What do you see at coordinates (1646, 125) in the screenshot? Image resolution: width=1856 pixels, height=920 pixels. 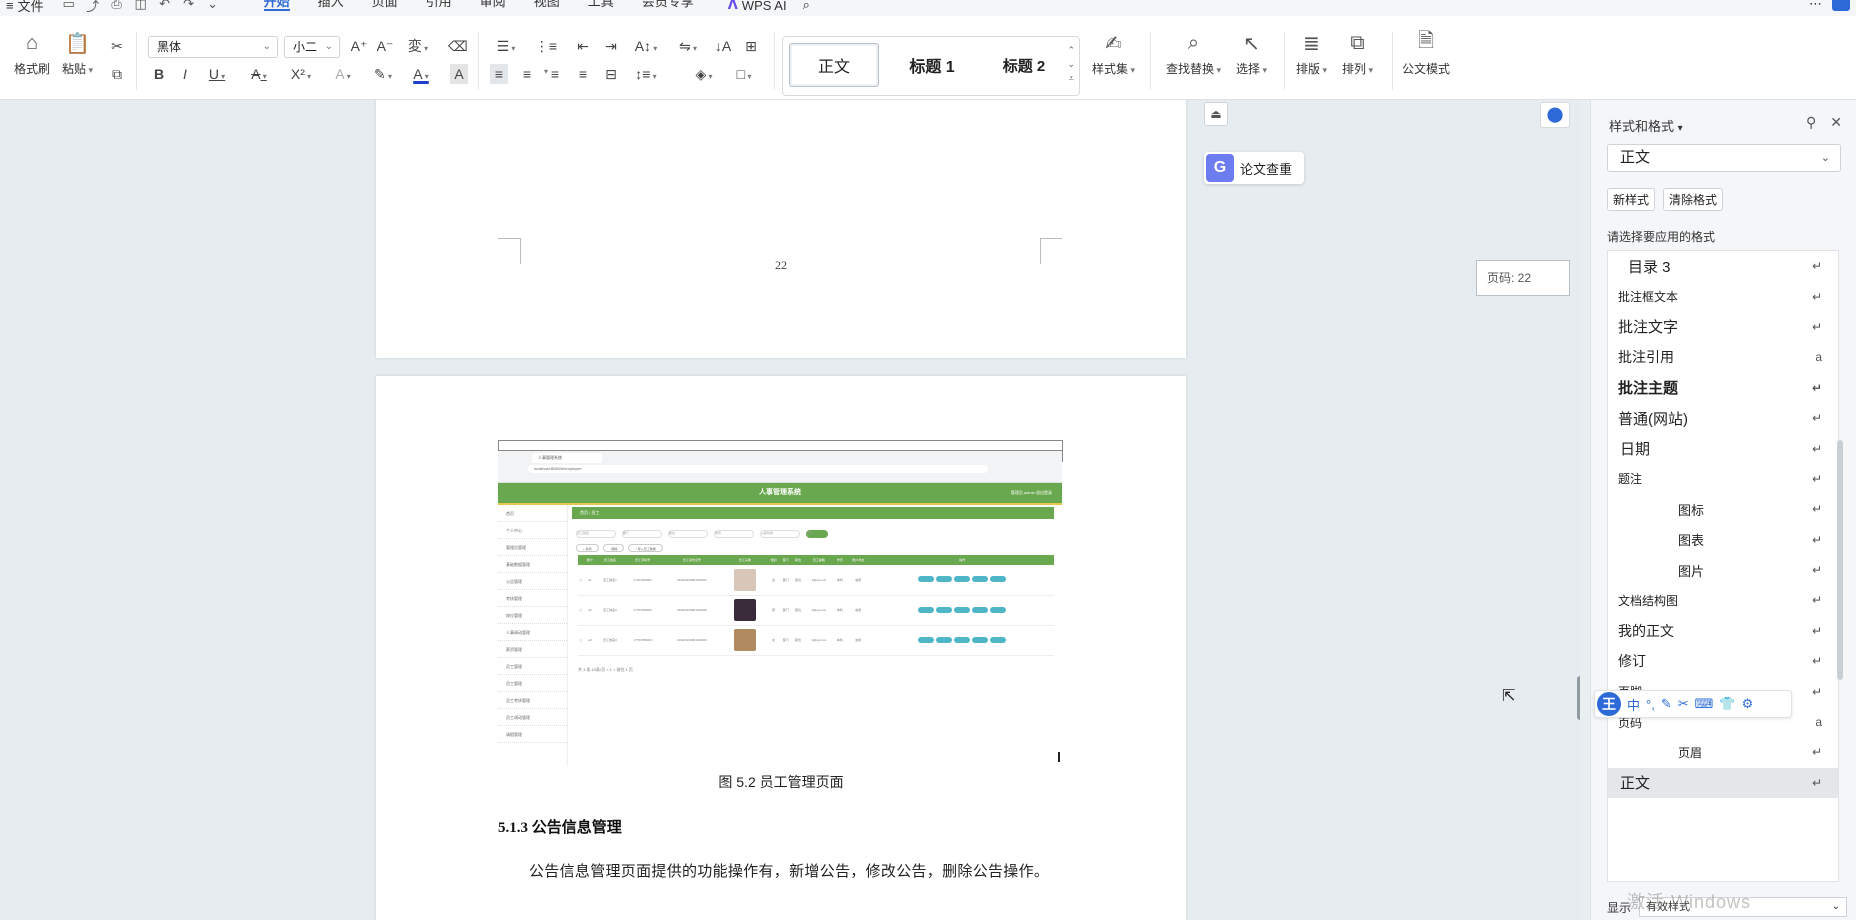 I see `pane-title: 样式和格式 ▾` at bounding box center [1646, 125].